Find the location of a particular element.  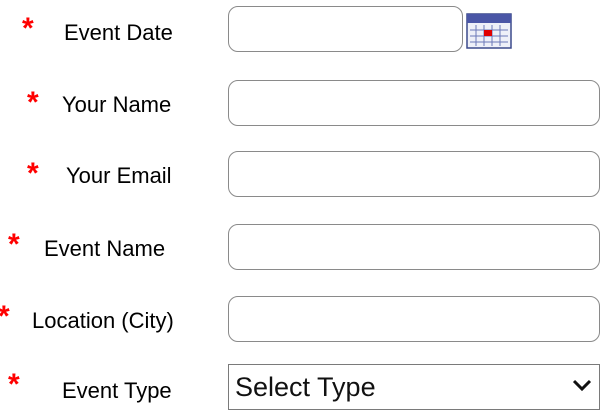

chevron-down-icon is located at coordinates (582, 387).